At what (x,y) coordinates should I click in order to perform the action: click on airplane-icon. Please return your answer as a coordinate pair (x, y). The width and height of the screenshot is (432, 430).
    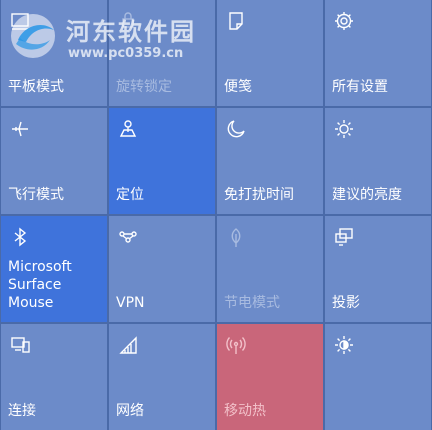
    Looking at the image, I should click on (20, 129).